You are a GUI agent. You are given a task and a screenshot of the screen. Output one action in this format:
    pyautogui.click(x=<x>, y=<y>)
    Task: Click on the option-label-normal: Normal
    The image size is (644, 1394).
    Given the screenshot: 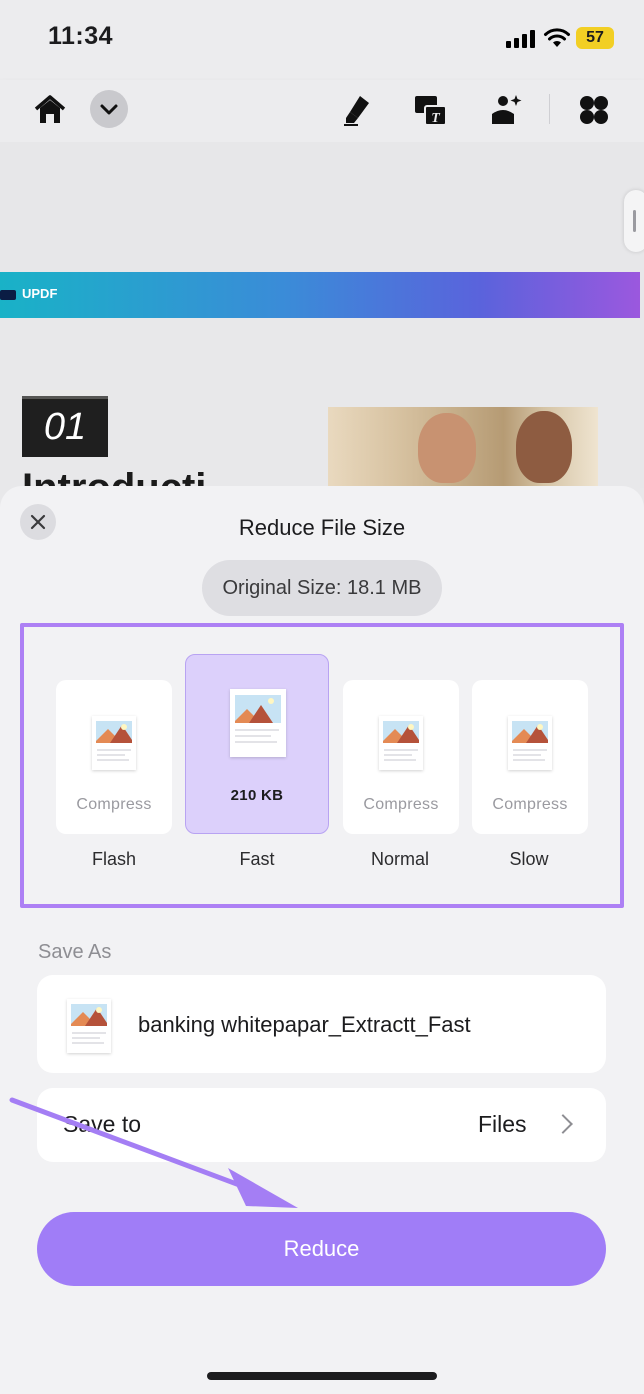 What is the action you would take?
    pyautogui.click(x=400, y=859)
    